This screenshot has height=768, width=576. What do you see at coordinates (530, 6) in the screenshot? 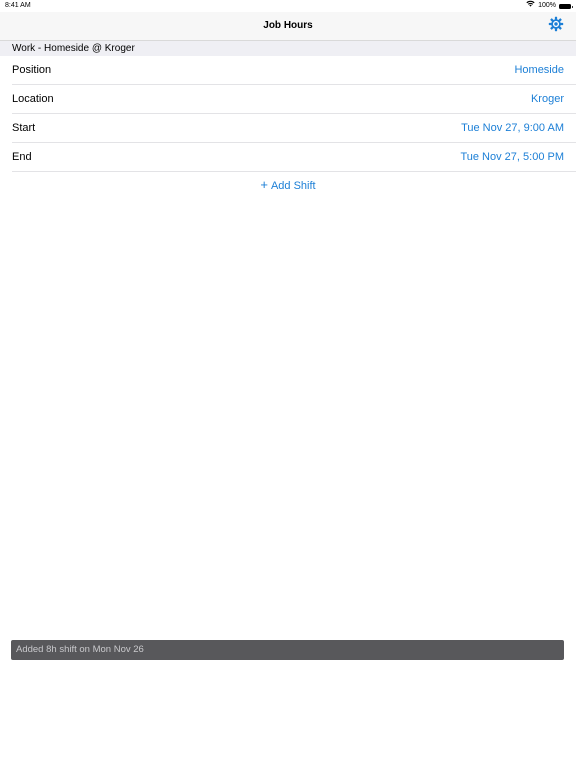
I see `wifi-icon` at bounding box center [530, 6].